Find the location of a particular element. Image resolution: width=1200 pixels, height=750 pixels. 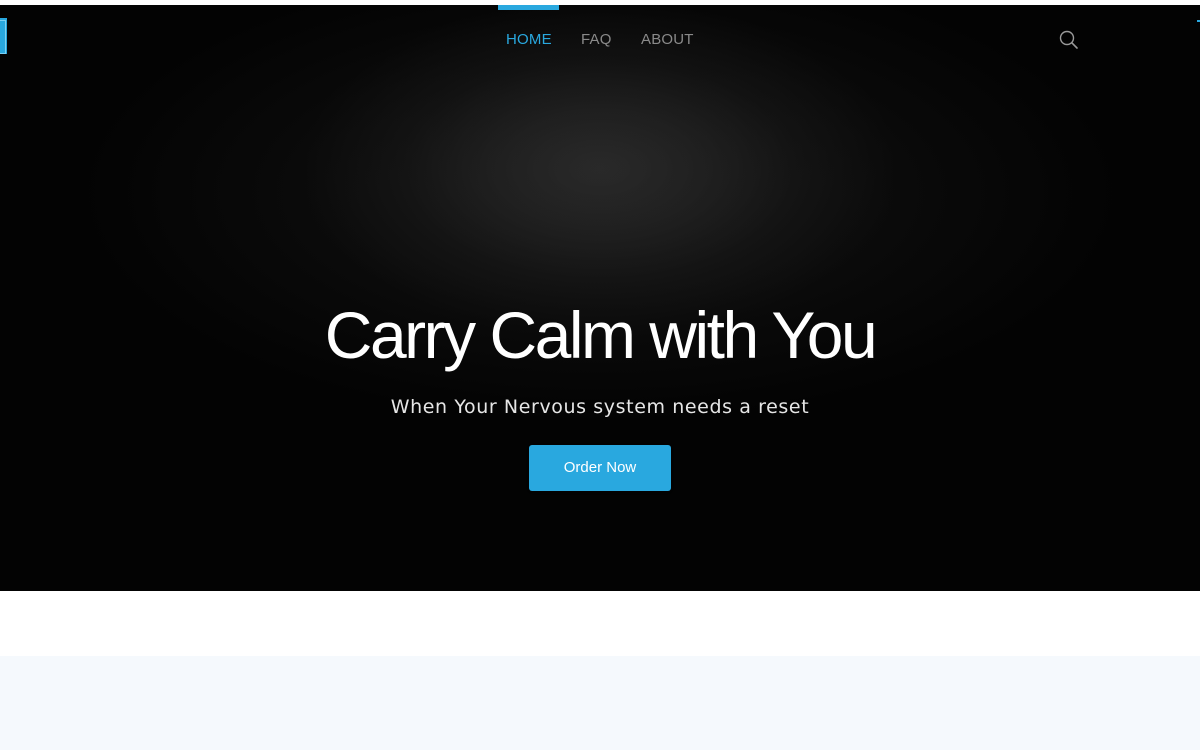

order-now-button: Order Now is located at coordinates (600, 468).